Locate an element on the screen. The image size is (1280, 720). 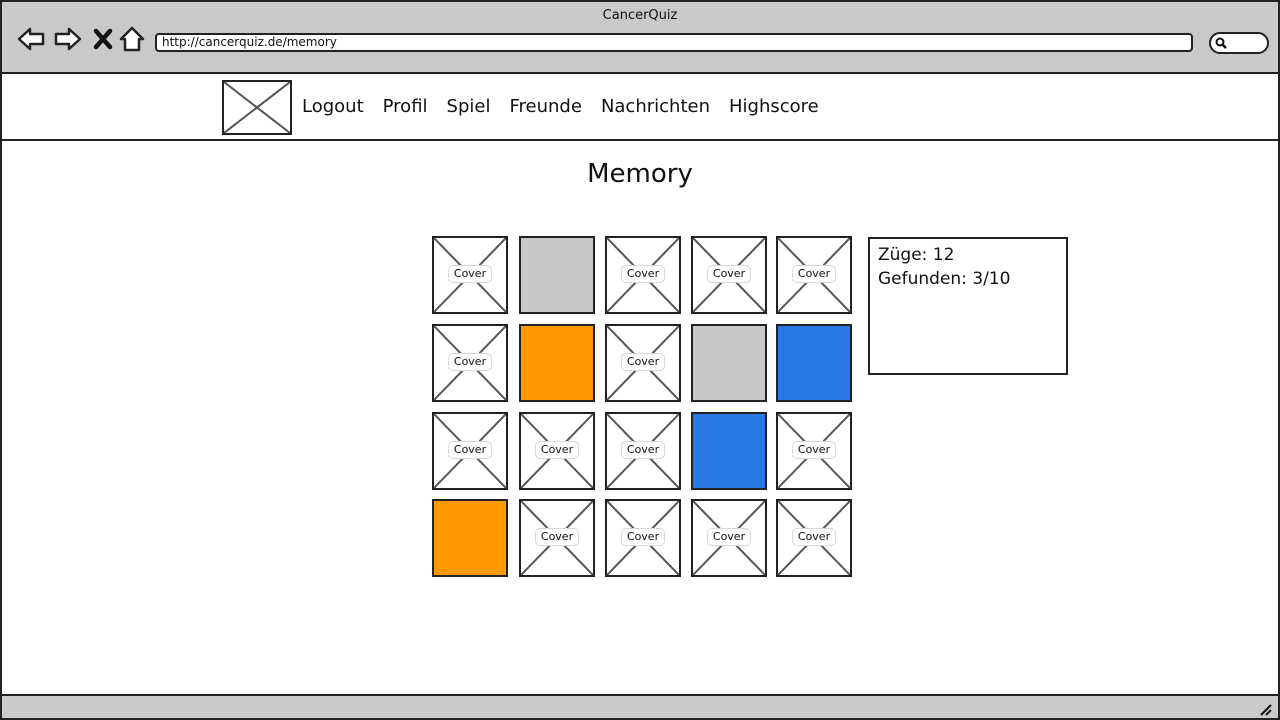
resize-grip-icon is located at coordinates (1265, 709).